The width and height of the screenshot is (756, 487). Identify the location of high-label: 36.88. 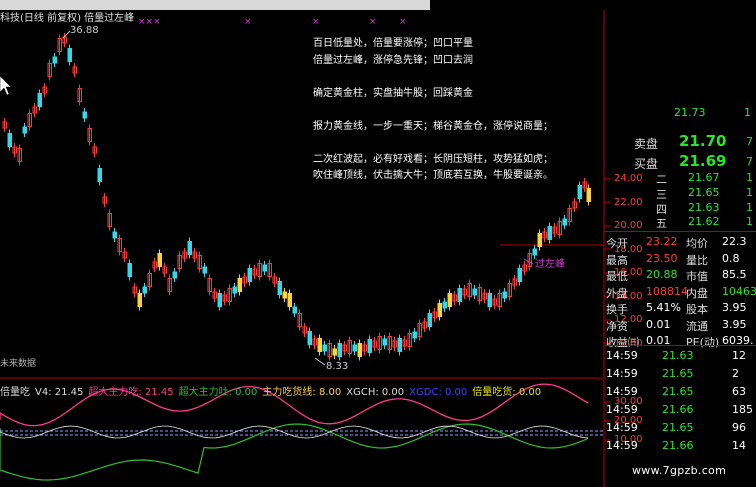
(84, 30).